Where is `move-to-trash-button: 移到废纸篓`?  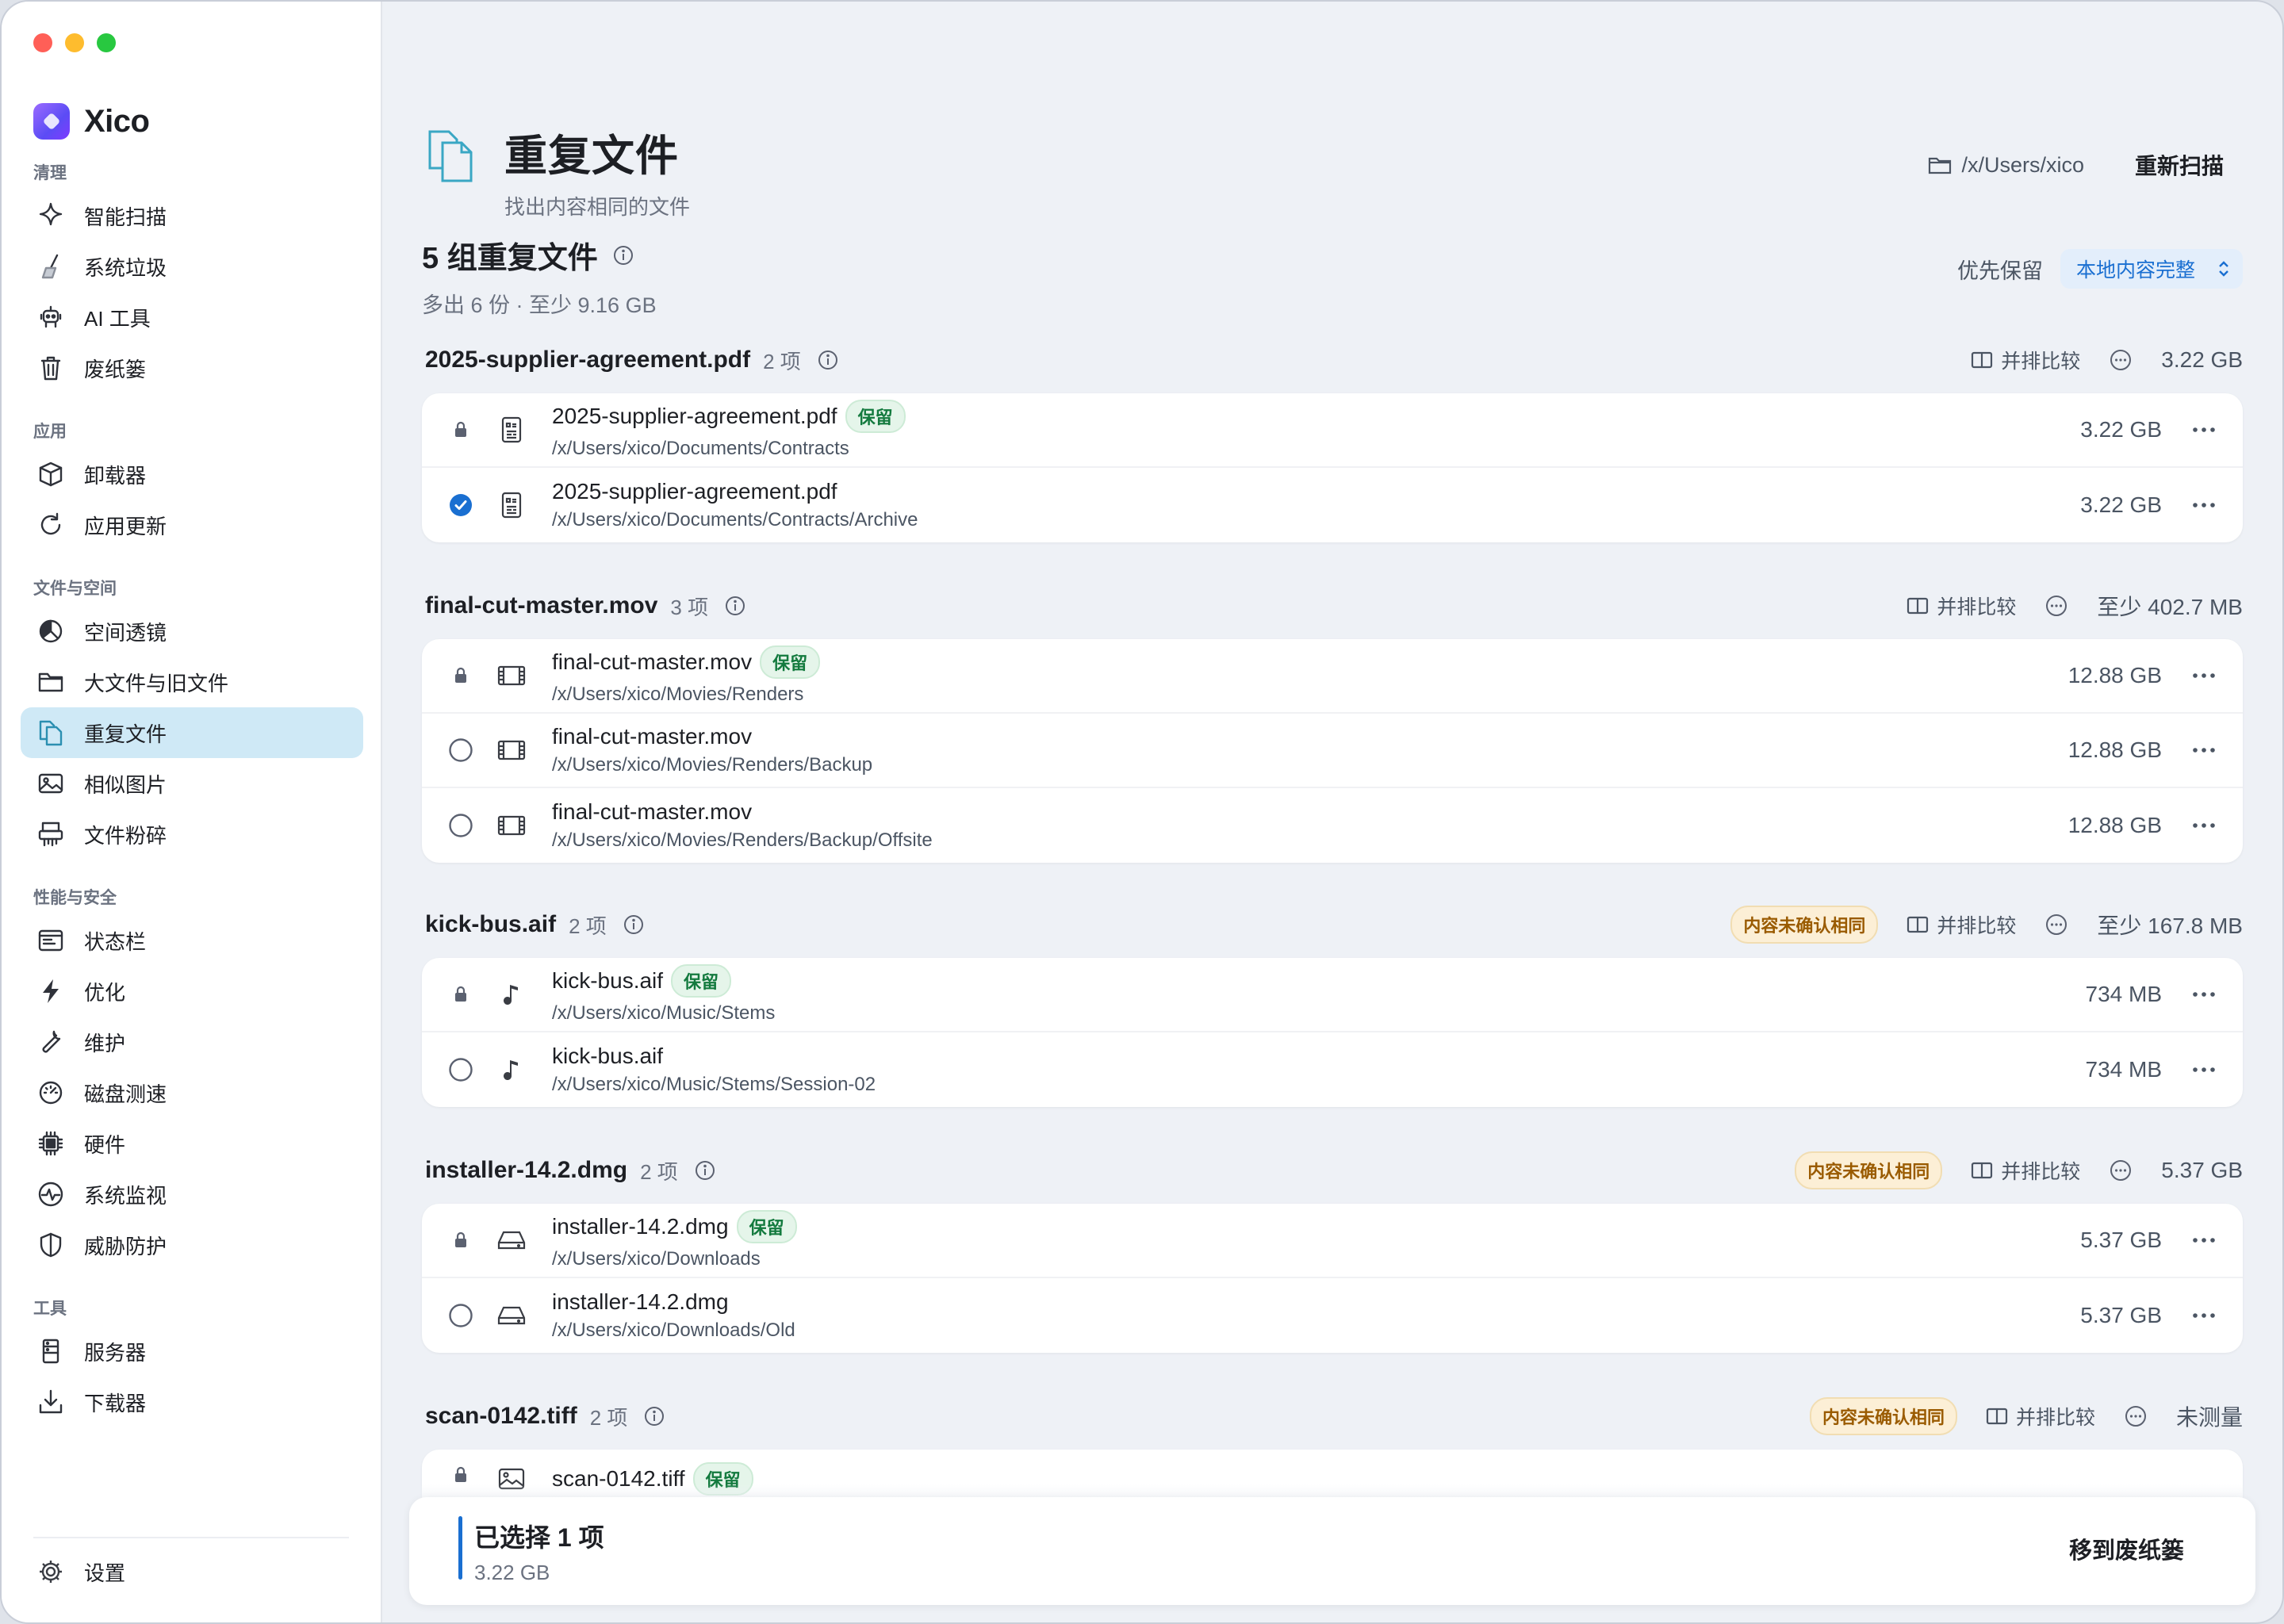
move-to-trash-button: 移到废纸篓 is located at coordinates (2126, 1548).